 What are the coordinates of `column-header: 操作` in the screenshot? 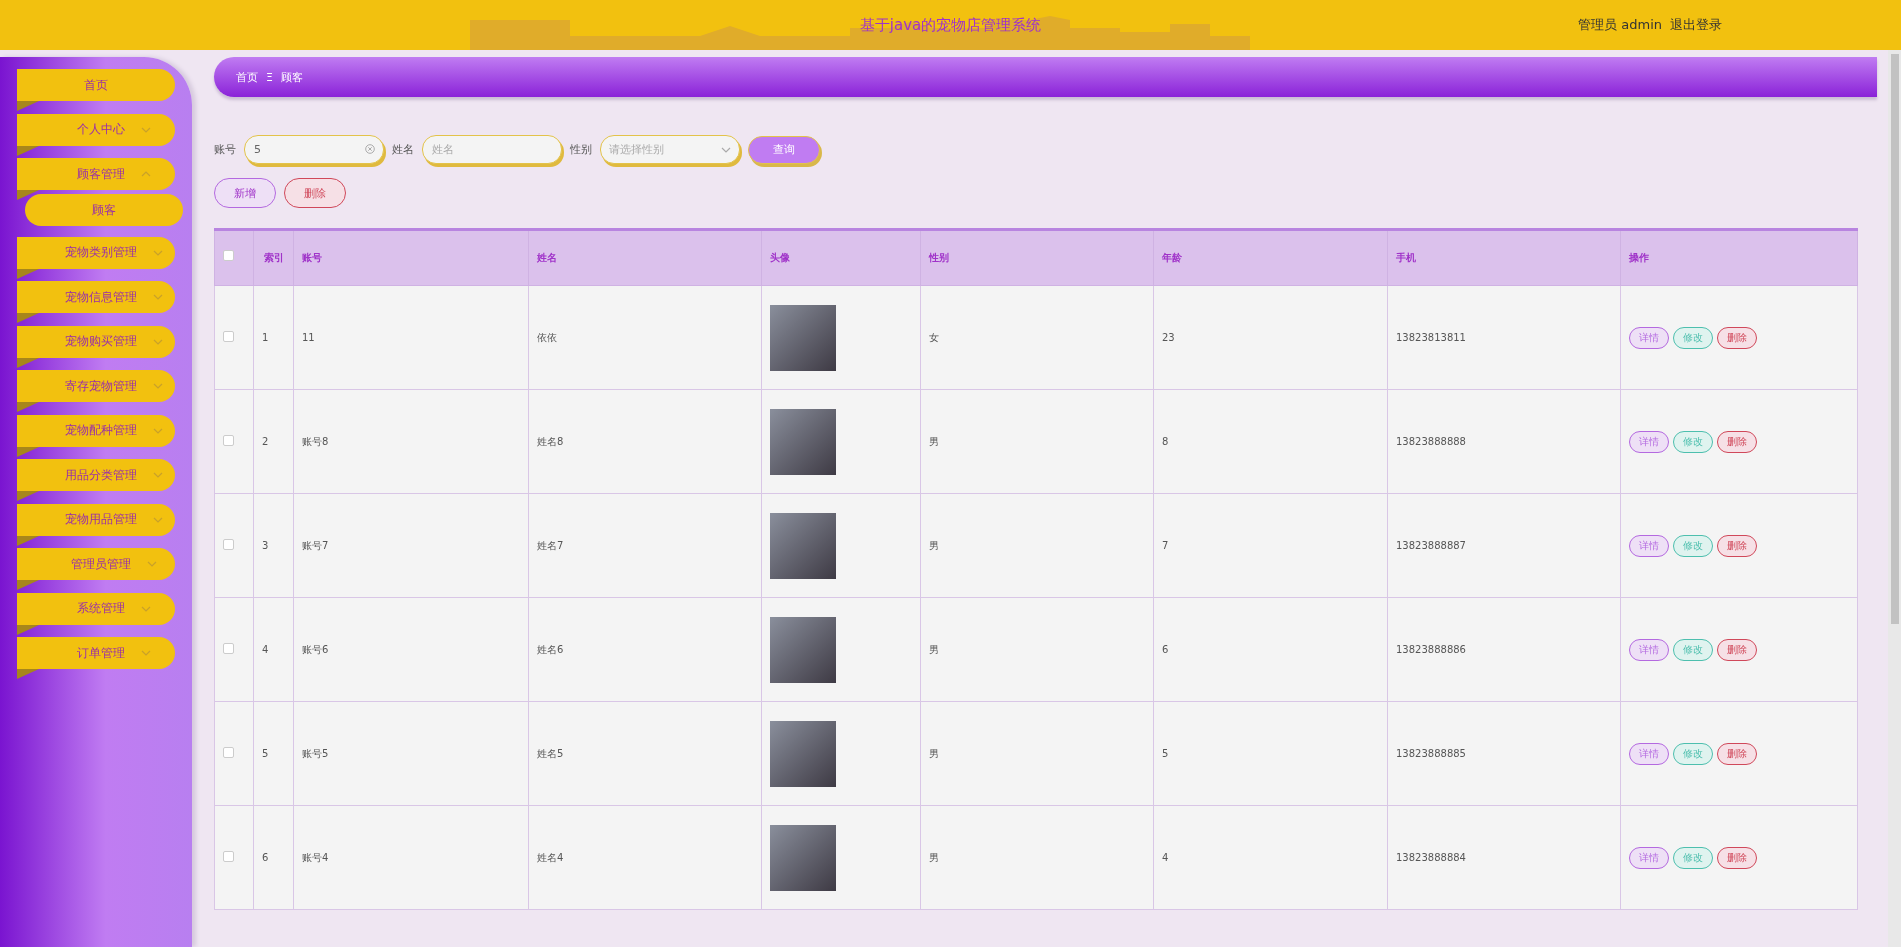 It's located at (1739, 257).